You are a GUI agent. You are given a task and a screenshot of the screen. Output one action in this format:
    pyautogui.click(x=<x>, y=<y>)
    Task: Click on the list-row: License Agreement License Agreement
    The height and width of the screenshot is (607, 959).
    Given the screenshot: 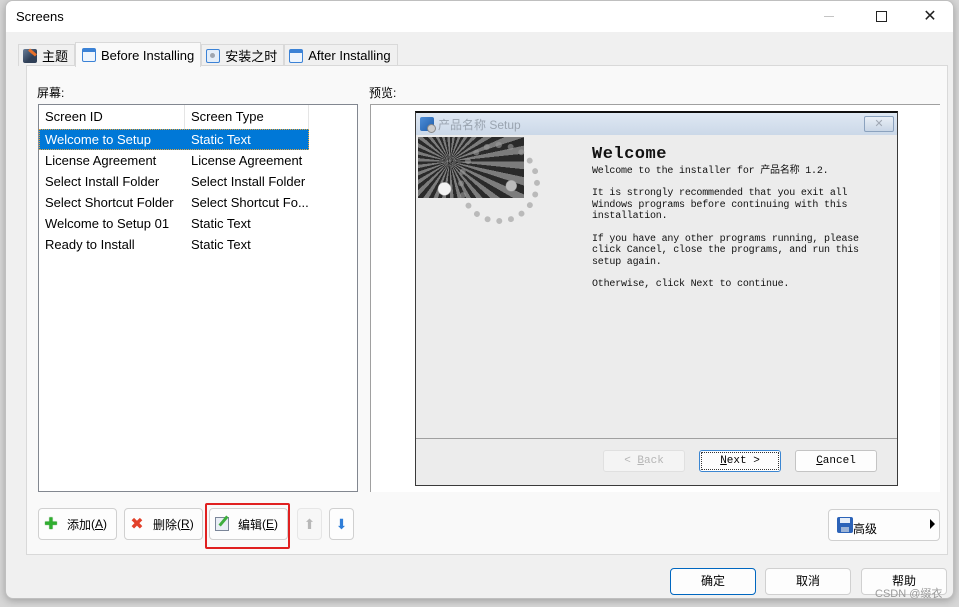 What is the action you would take?
    pyautogui.click(x=198, y=160)
    